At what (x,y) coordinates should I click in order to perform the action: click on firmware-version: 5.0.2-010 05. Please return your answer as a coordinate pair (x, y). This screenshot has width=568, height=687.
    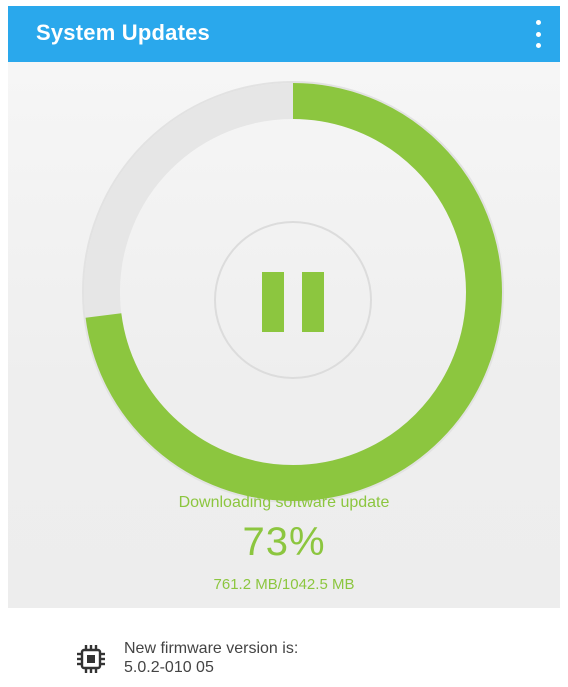
    Looking at the image, I should click on (169, 667).